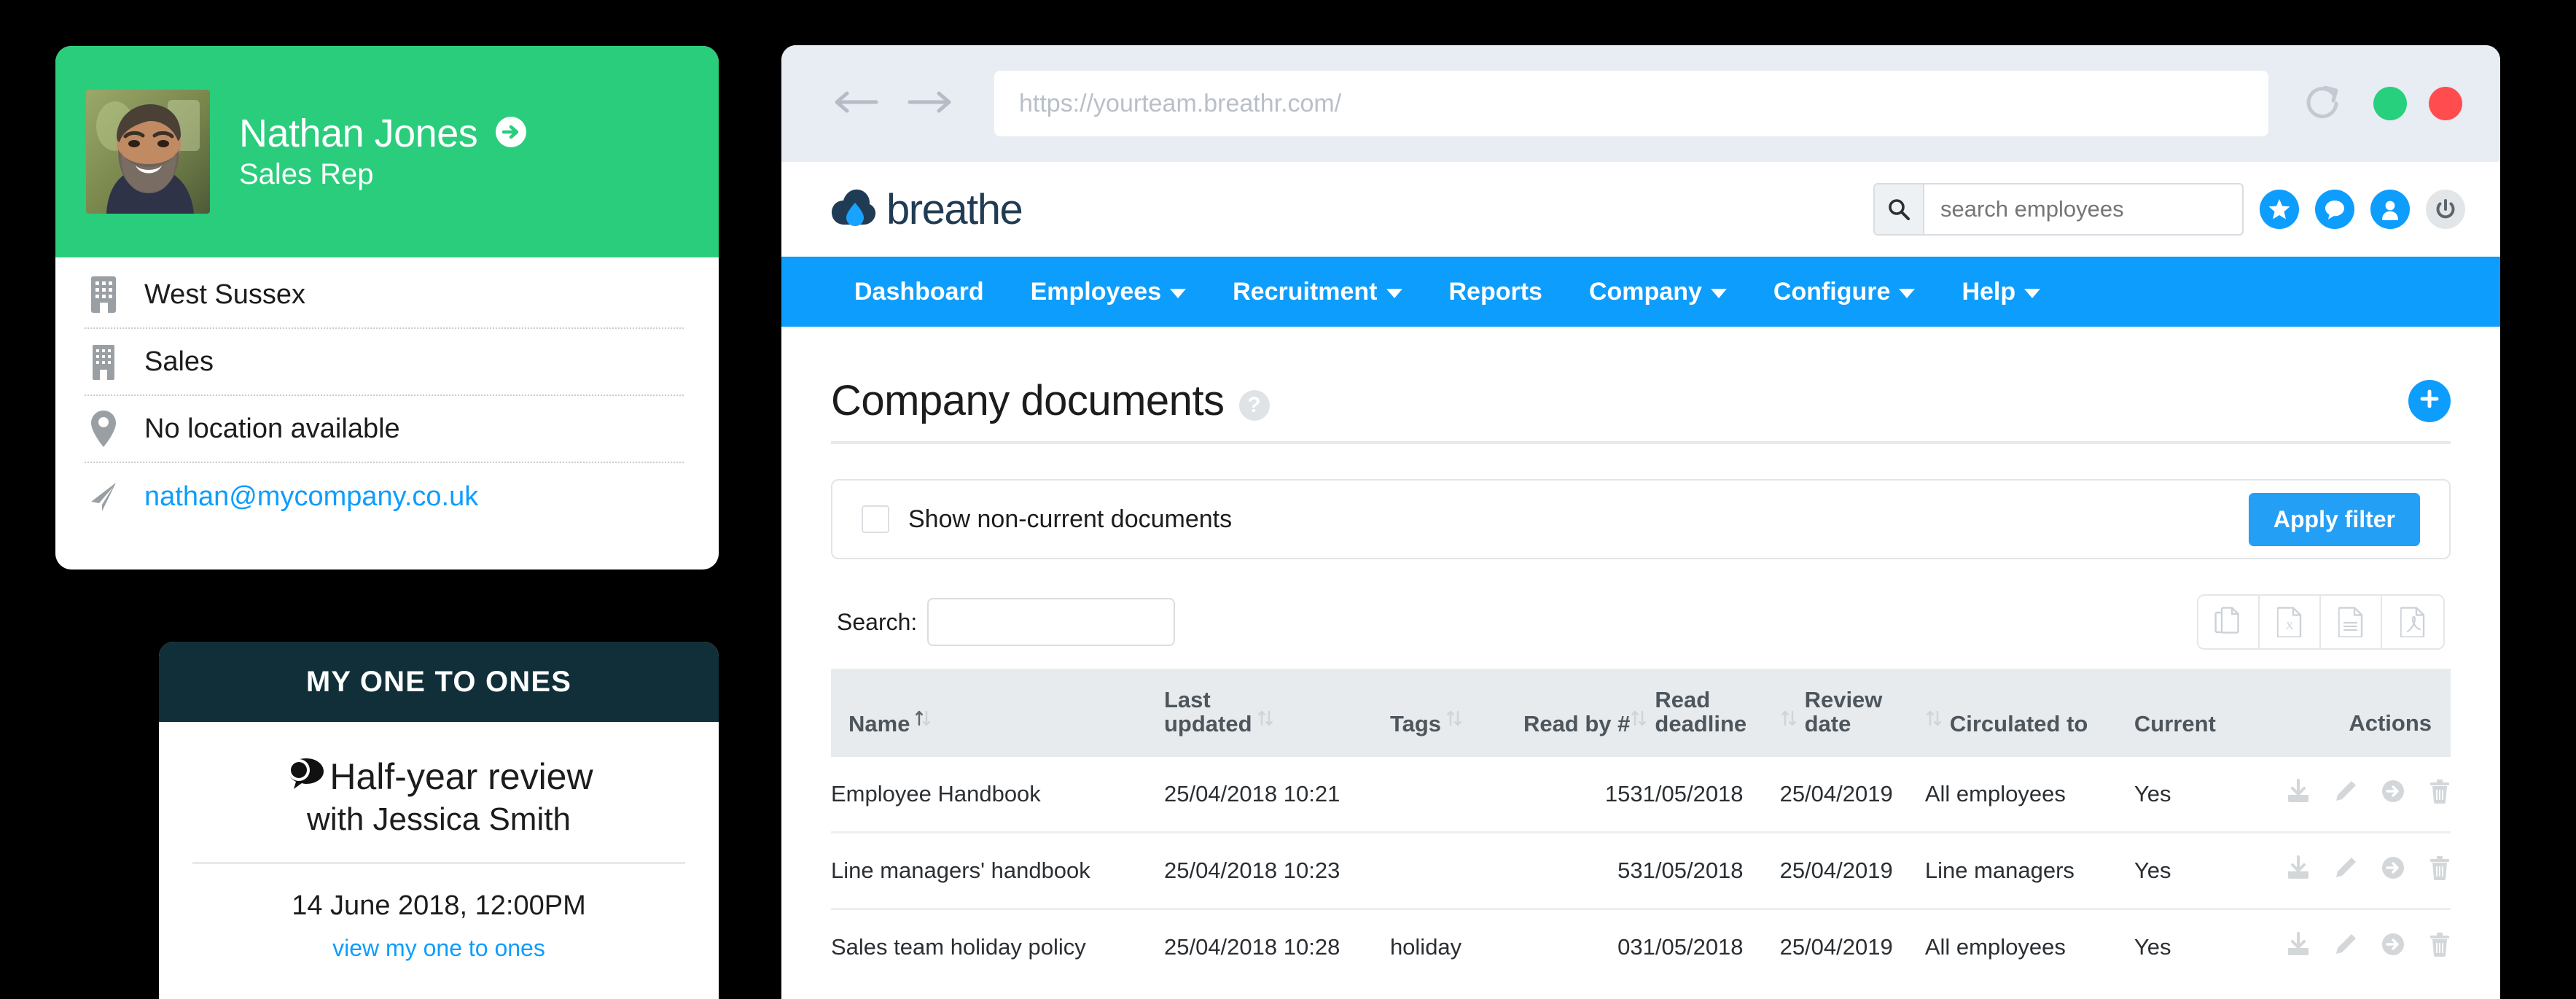 The height and width of the screenshot is (999, 2576). Describe the element at coordinates (1251, 946) in the screenshot. I see `cell-last-updated: 25/04/2018 10:28` at that location.